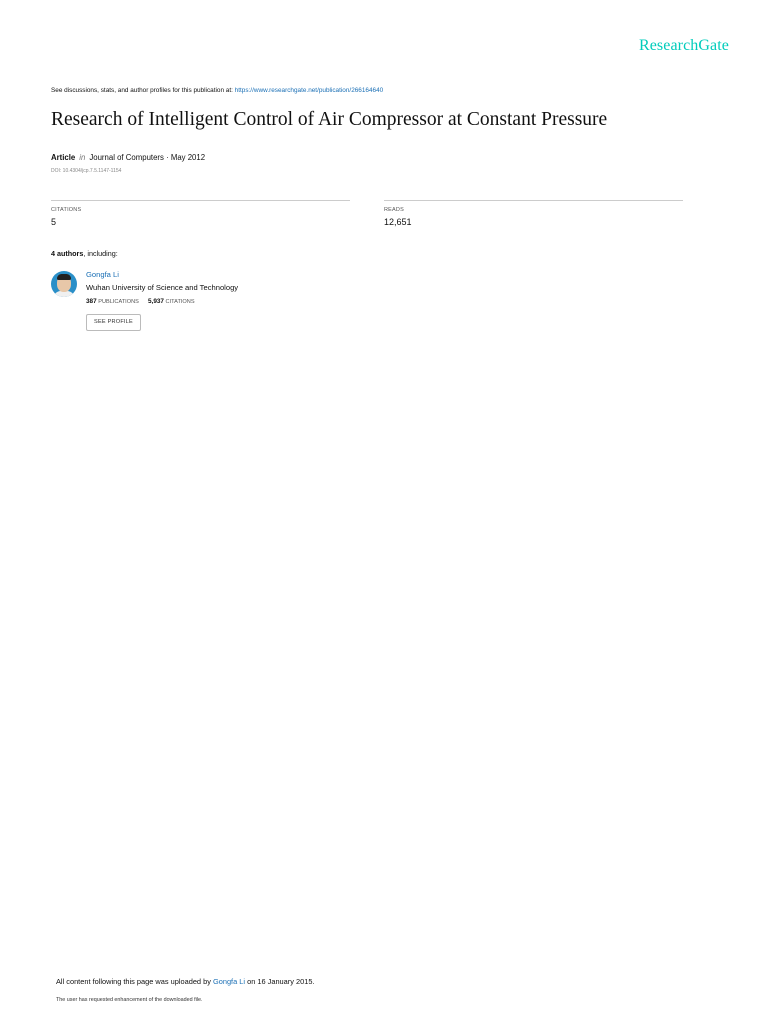 The image size is (768, 1024). I want to click on venue-date: Journal of Computers · May 2012, so click(147, 157).